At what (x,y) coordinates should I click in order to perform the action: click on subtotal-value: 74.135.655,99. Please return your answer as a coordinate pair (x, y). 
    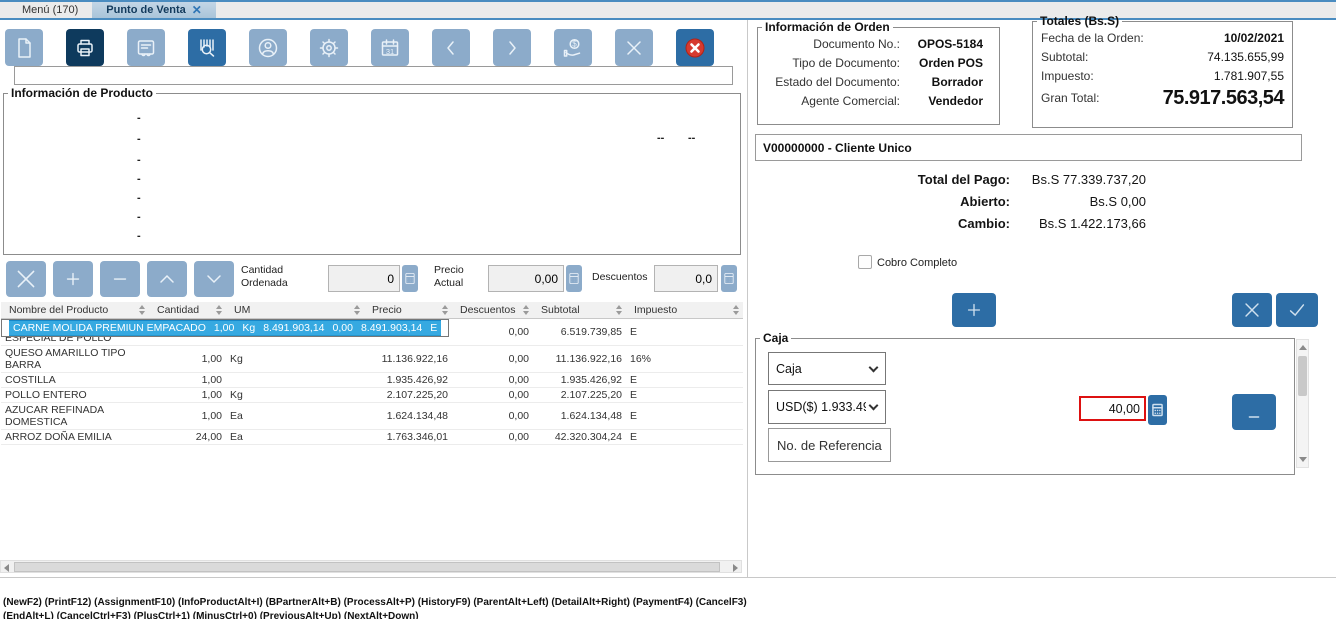
    Looking at the image, I should click on (1245, 56).